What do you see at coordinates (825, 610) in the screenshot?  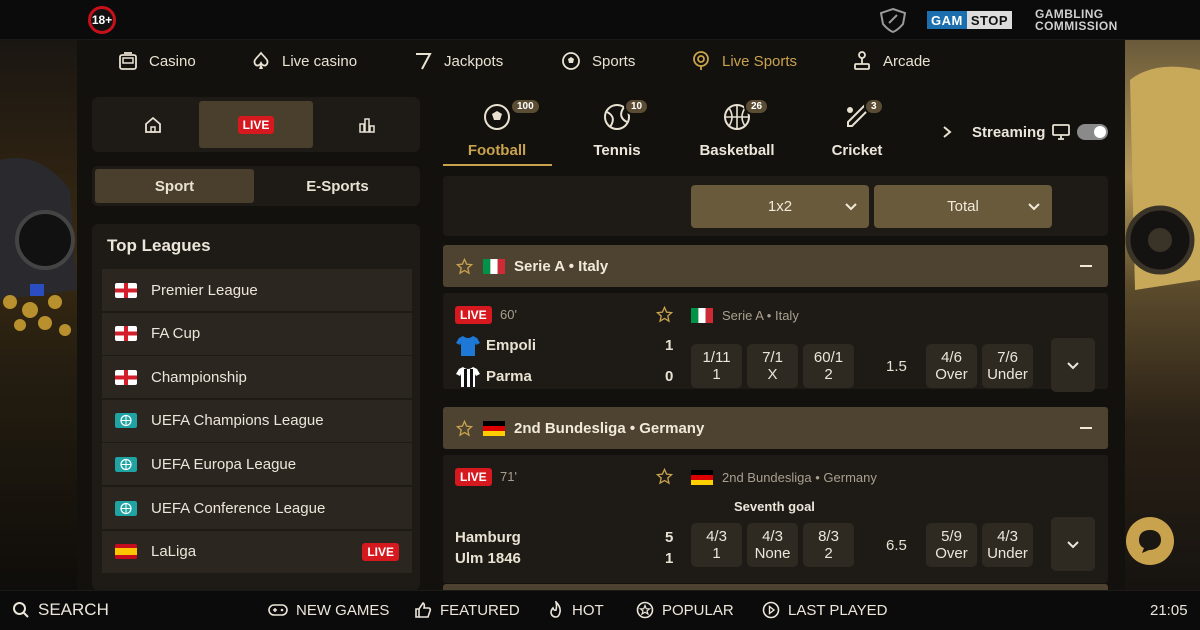 I see `last-played-button: LAST PLAYED` at bounding box center [825, 610].